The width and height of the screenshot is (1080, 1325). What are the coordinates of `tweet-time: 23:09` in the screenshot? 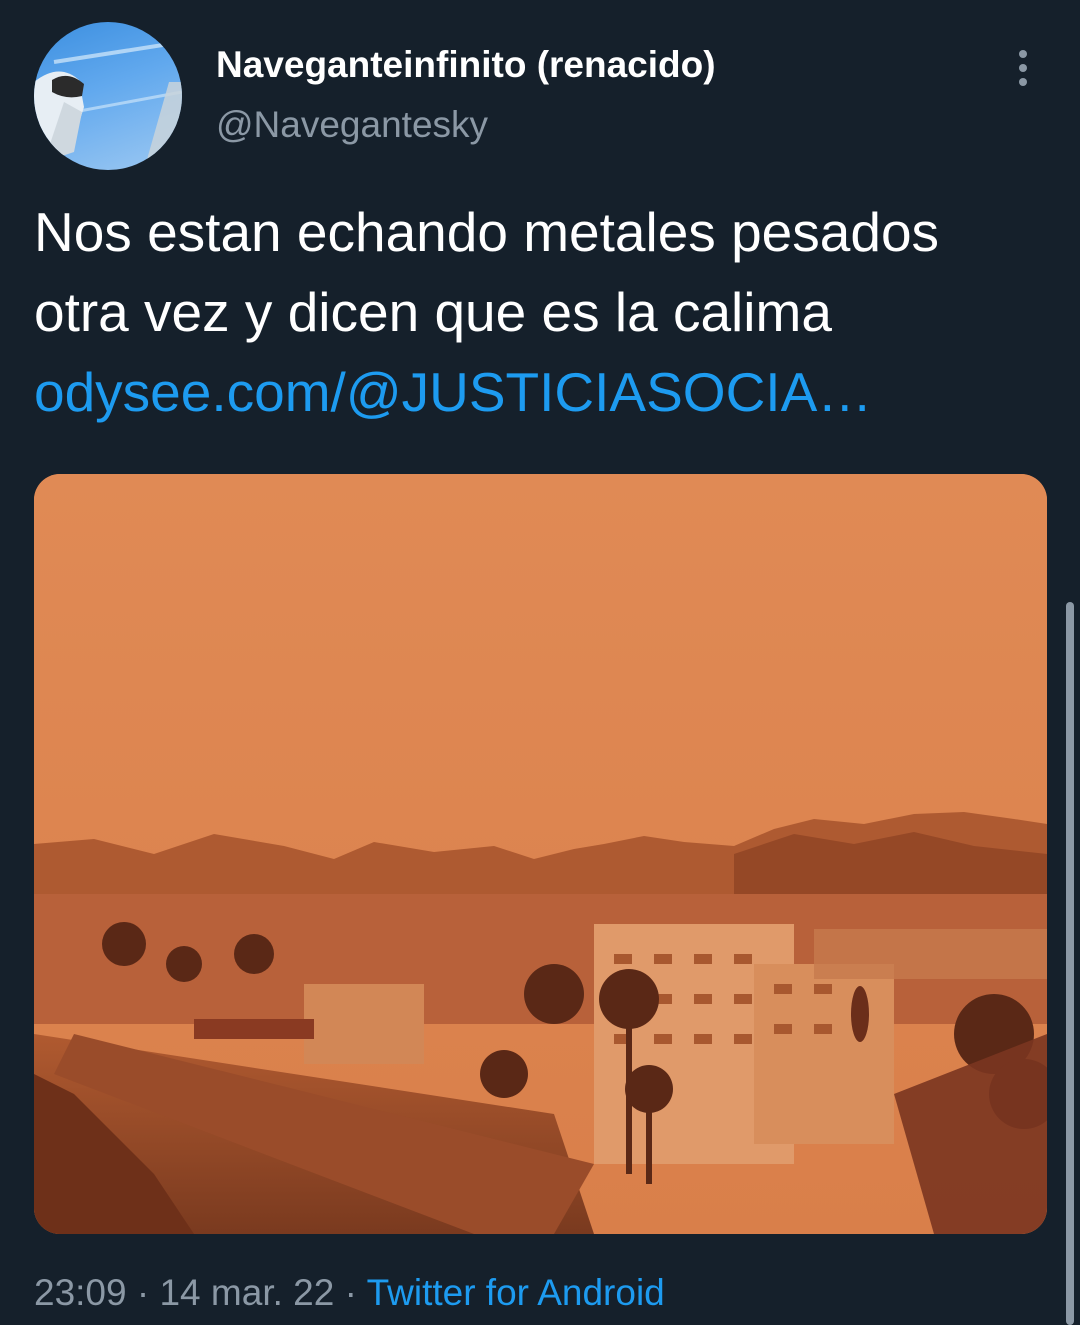 It's located at (80, 1292).